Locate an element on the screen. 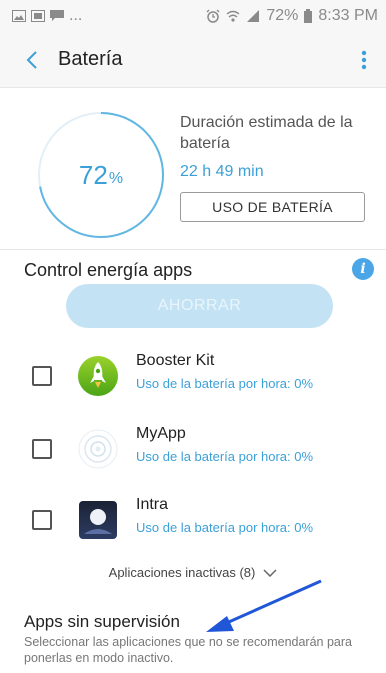 This screenshot has height=673, width=386. page-title: Batería is located at coordinates (90, 59).